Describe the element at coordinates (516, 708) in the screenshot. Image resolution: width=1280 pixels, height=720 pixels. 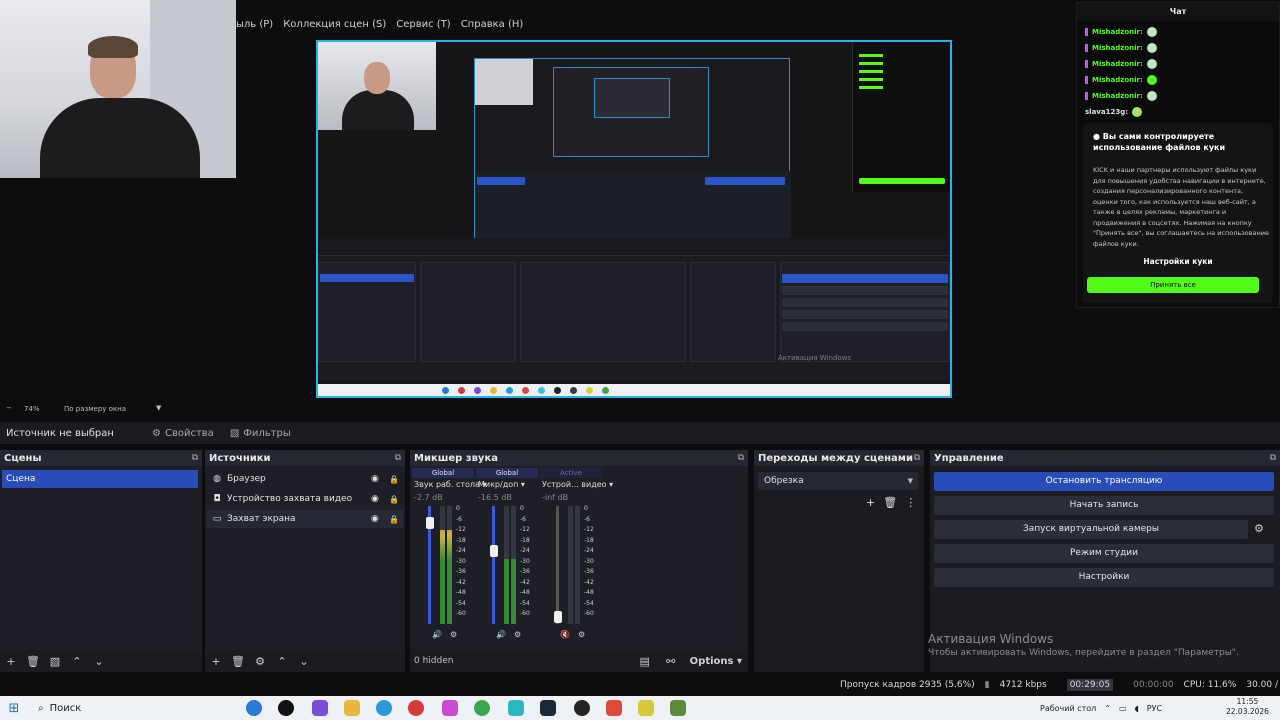
I see `vpn-icon` at that location.